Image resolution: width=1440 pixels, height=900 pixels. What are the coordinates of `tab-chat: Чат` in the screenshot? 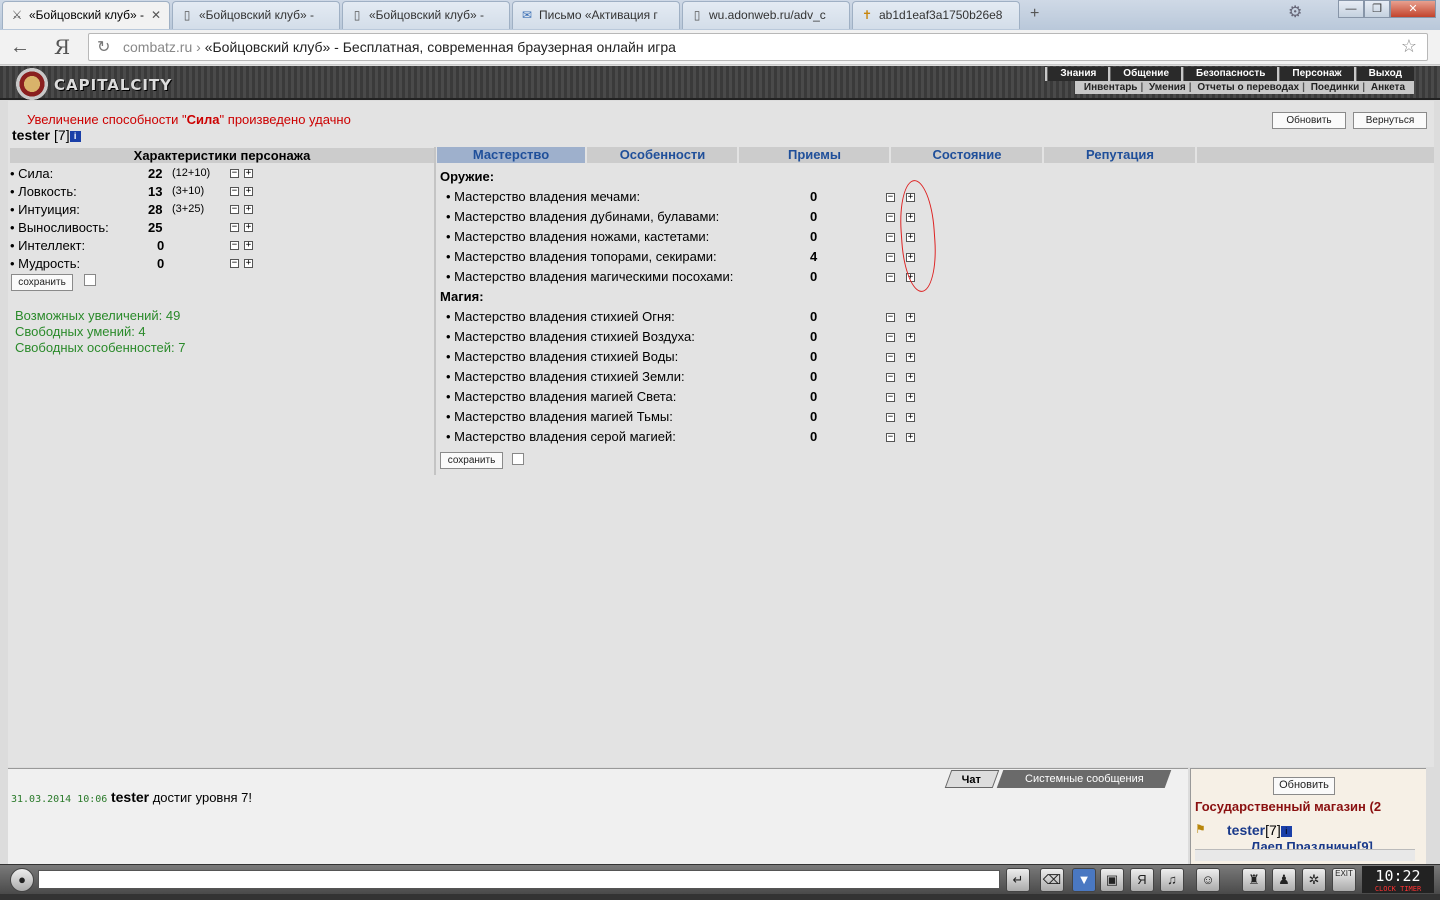 It's located at (972, 779).